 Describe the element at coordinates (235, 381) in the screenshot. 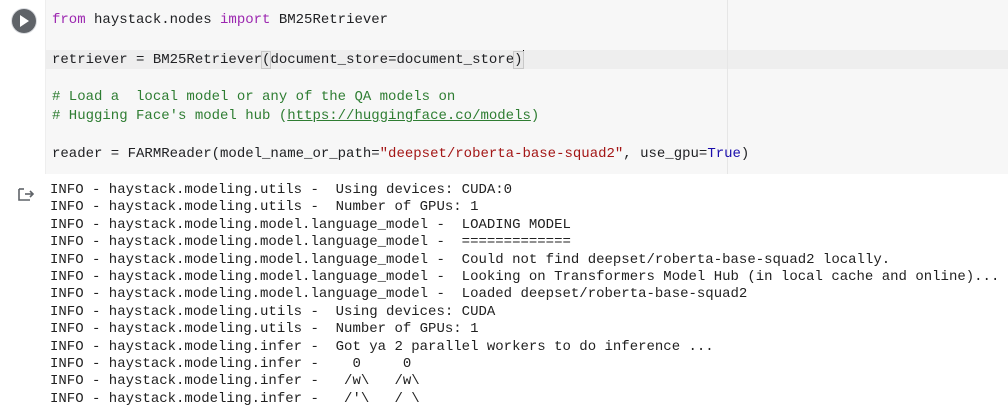

I see `log-line: INFO - haystack.modeling.infer - /w\ /w\` at that location.